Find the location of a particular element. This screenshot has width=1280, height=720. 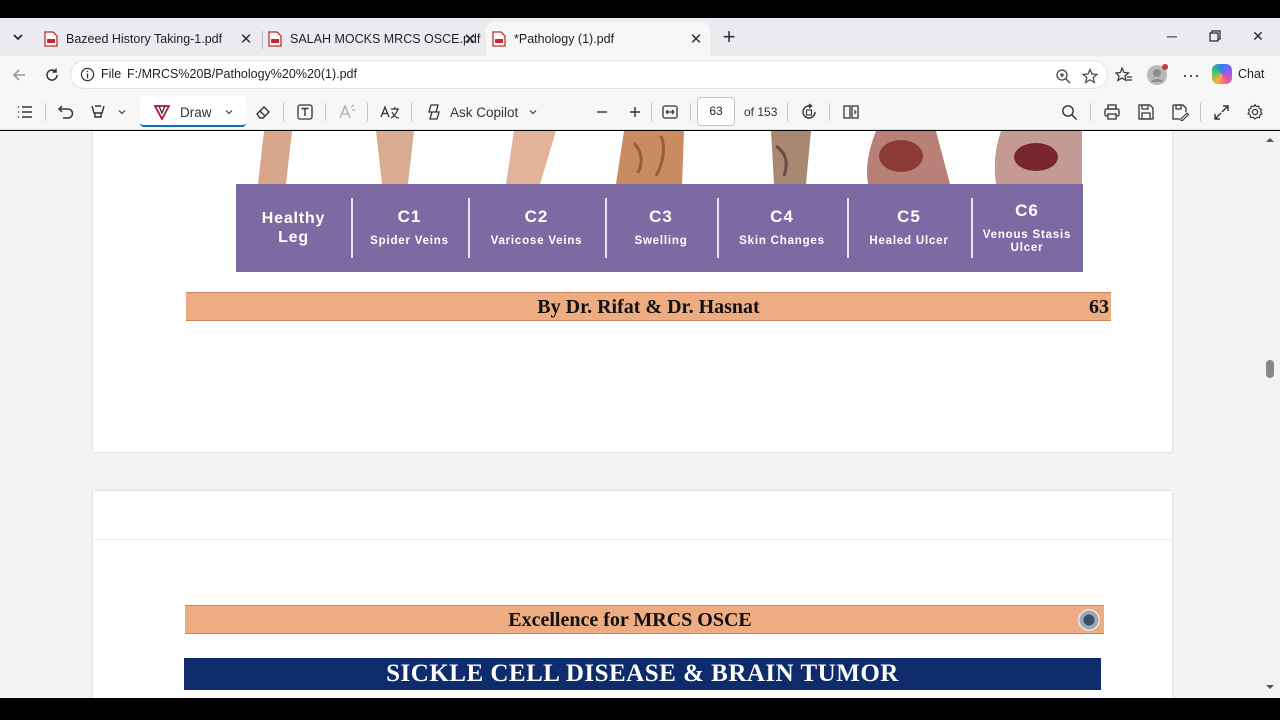

footer-page-number: 63 is located at coordinates (1099, 307).